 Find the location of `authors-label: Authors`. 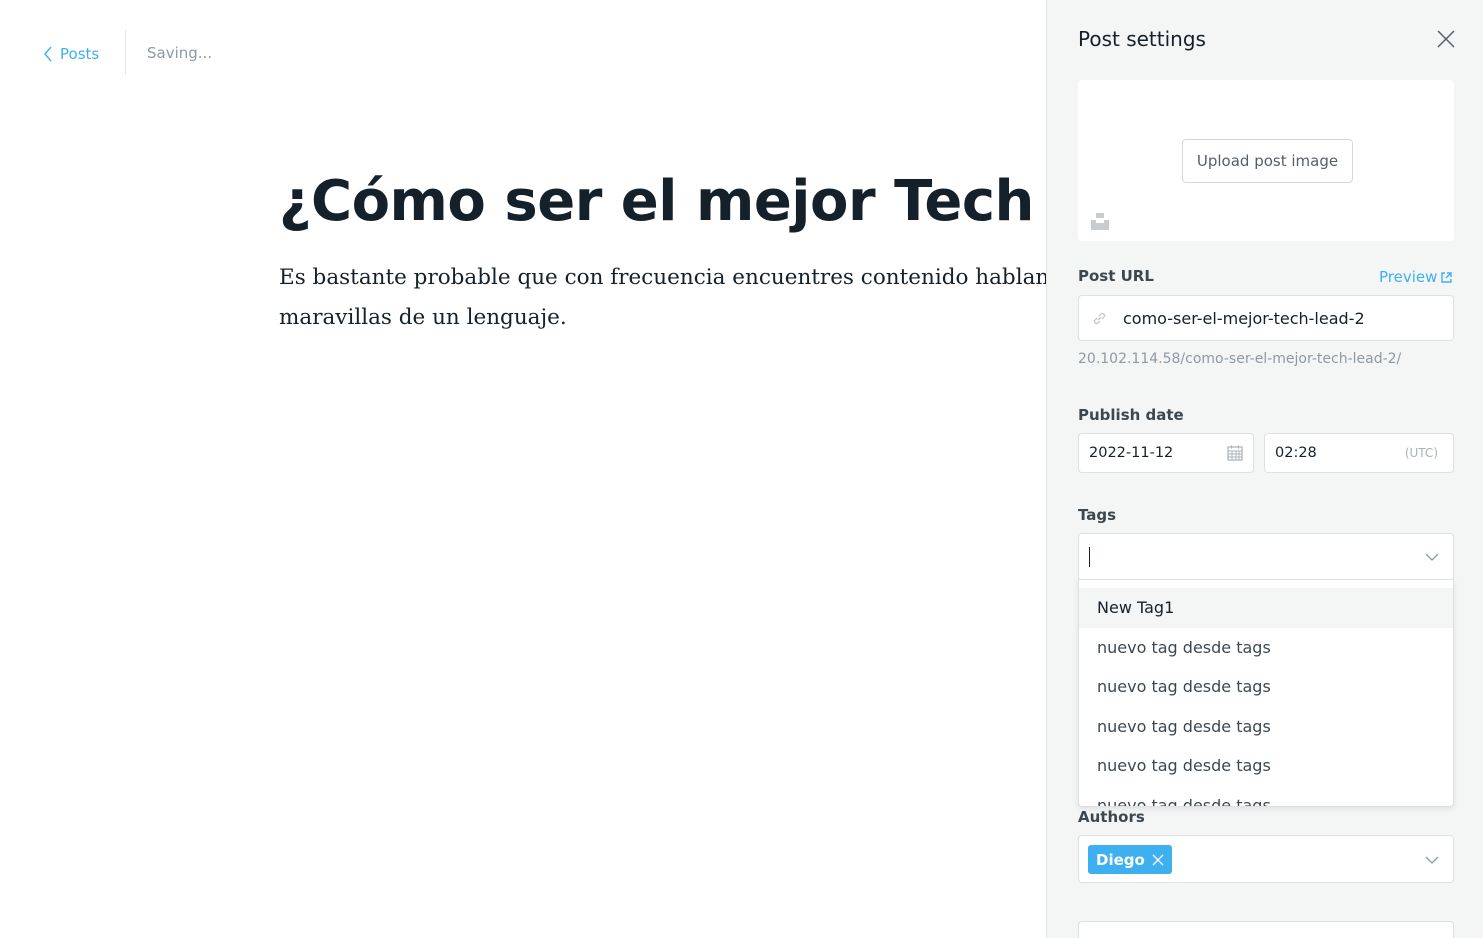

authors-label: Authors is located at coordinates (1111, 817).